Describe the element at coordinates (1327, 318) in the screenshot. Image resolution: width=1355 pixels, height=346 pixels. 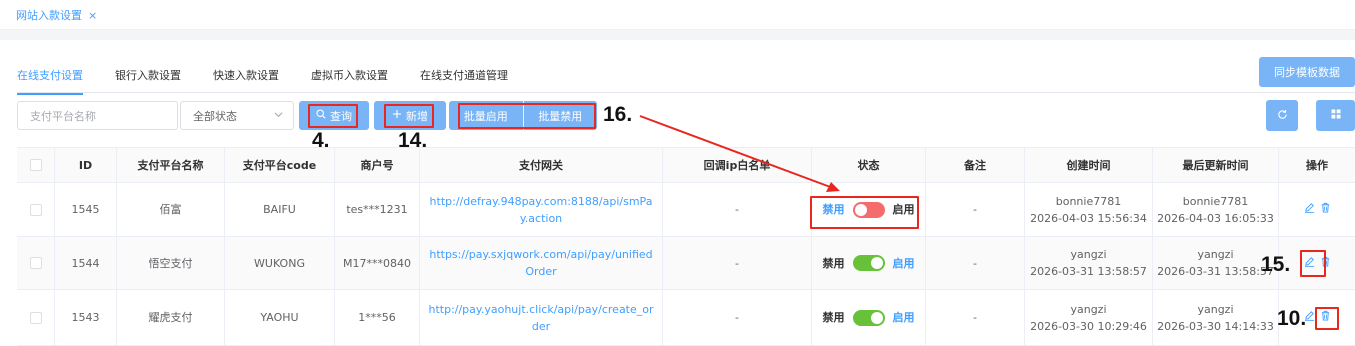
I see `annotation-box-delete` at that location.